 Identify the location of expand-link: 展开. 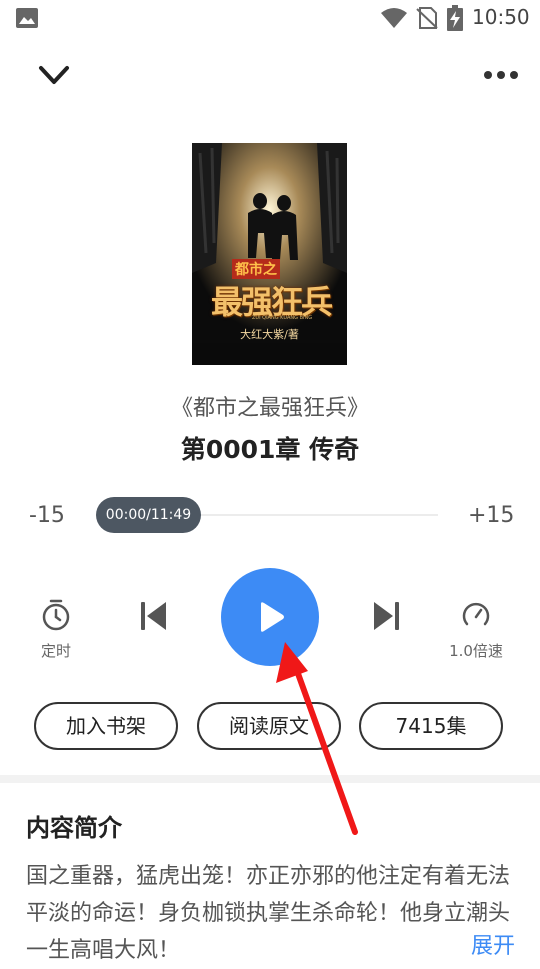
(490, 944).